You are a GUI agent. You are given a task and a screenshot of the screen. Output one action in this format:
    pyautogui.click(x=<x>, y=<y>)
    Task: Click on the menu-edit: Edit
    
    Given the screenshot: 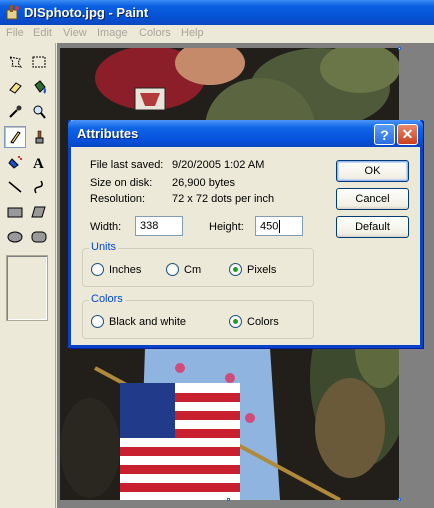 What is the action you would take?
    pyautogui.click(x=42, y=33)
    